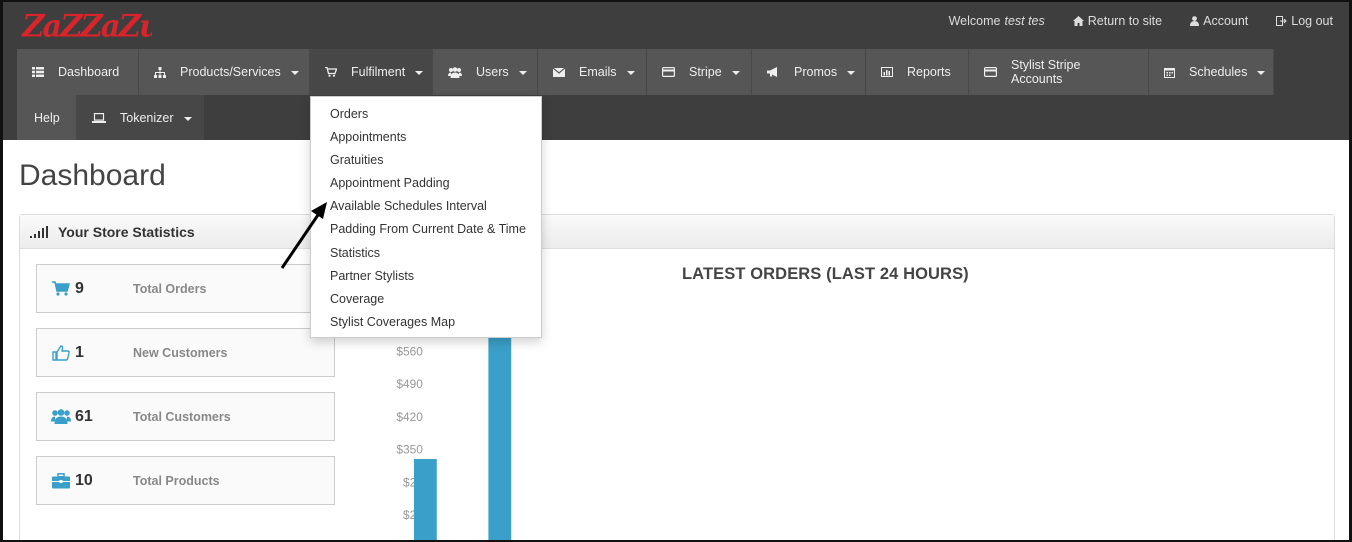 The image size is (1352, 542). I want to click on nav-tokenizer: Tokenizer, so click(140, 117).